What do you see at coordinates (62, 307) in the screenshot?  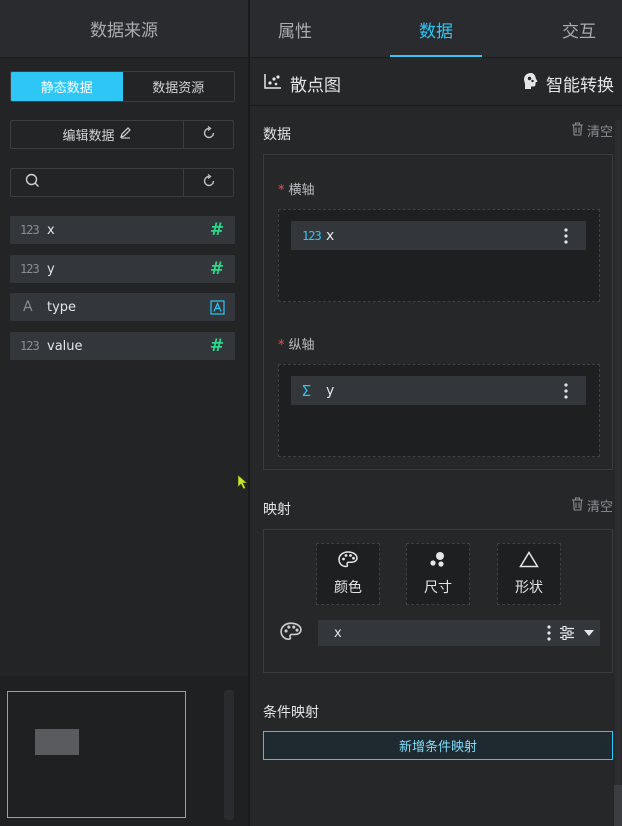 I see `field-name: type` at bounding box center [62, 307].